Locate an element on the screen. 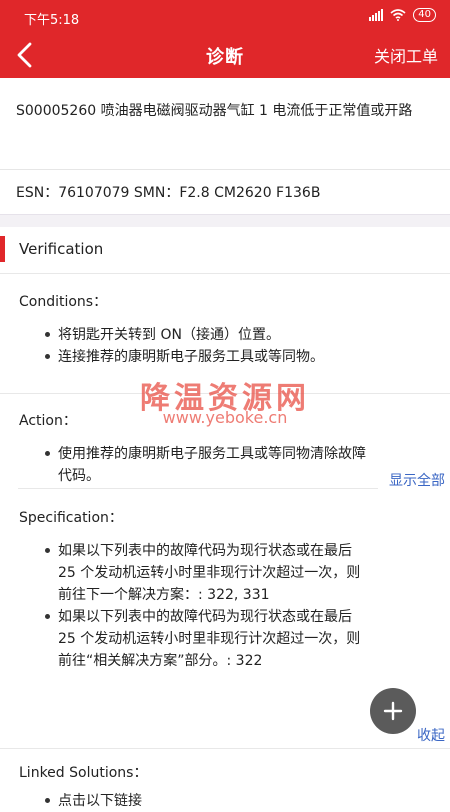 This screenshot has width=450, height=812. status-time: 下午5:18 is located at coordinates (52, 20).